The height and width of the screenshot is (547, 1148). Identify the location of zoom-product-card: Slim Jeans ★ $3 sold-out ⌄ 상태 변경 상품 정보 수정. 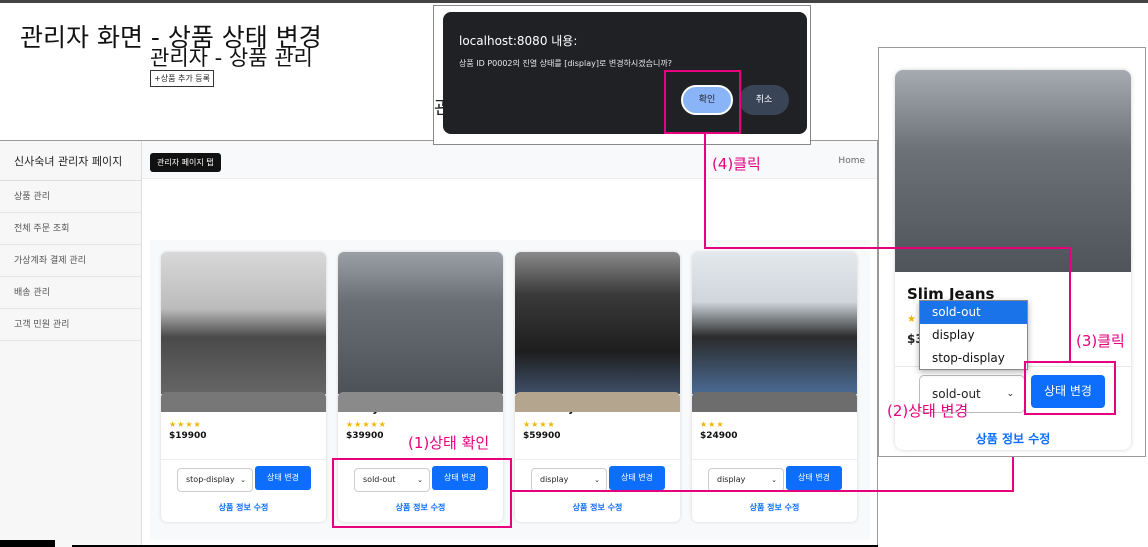
(1013, 260).